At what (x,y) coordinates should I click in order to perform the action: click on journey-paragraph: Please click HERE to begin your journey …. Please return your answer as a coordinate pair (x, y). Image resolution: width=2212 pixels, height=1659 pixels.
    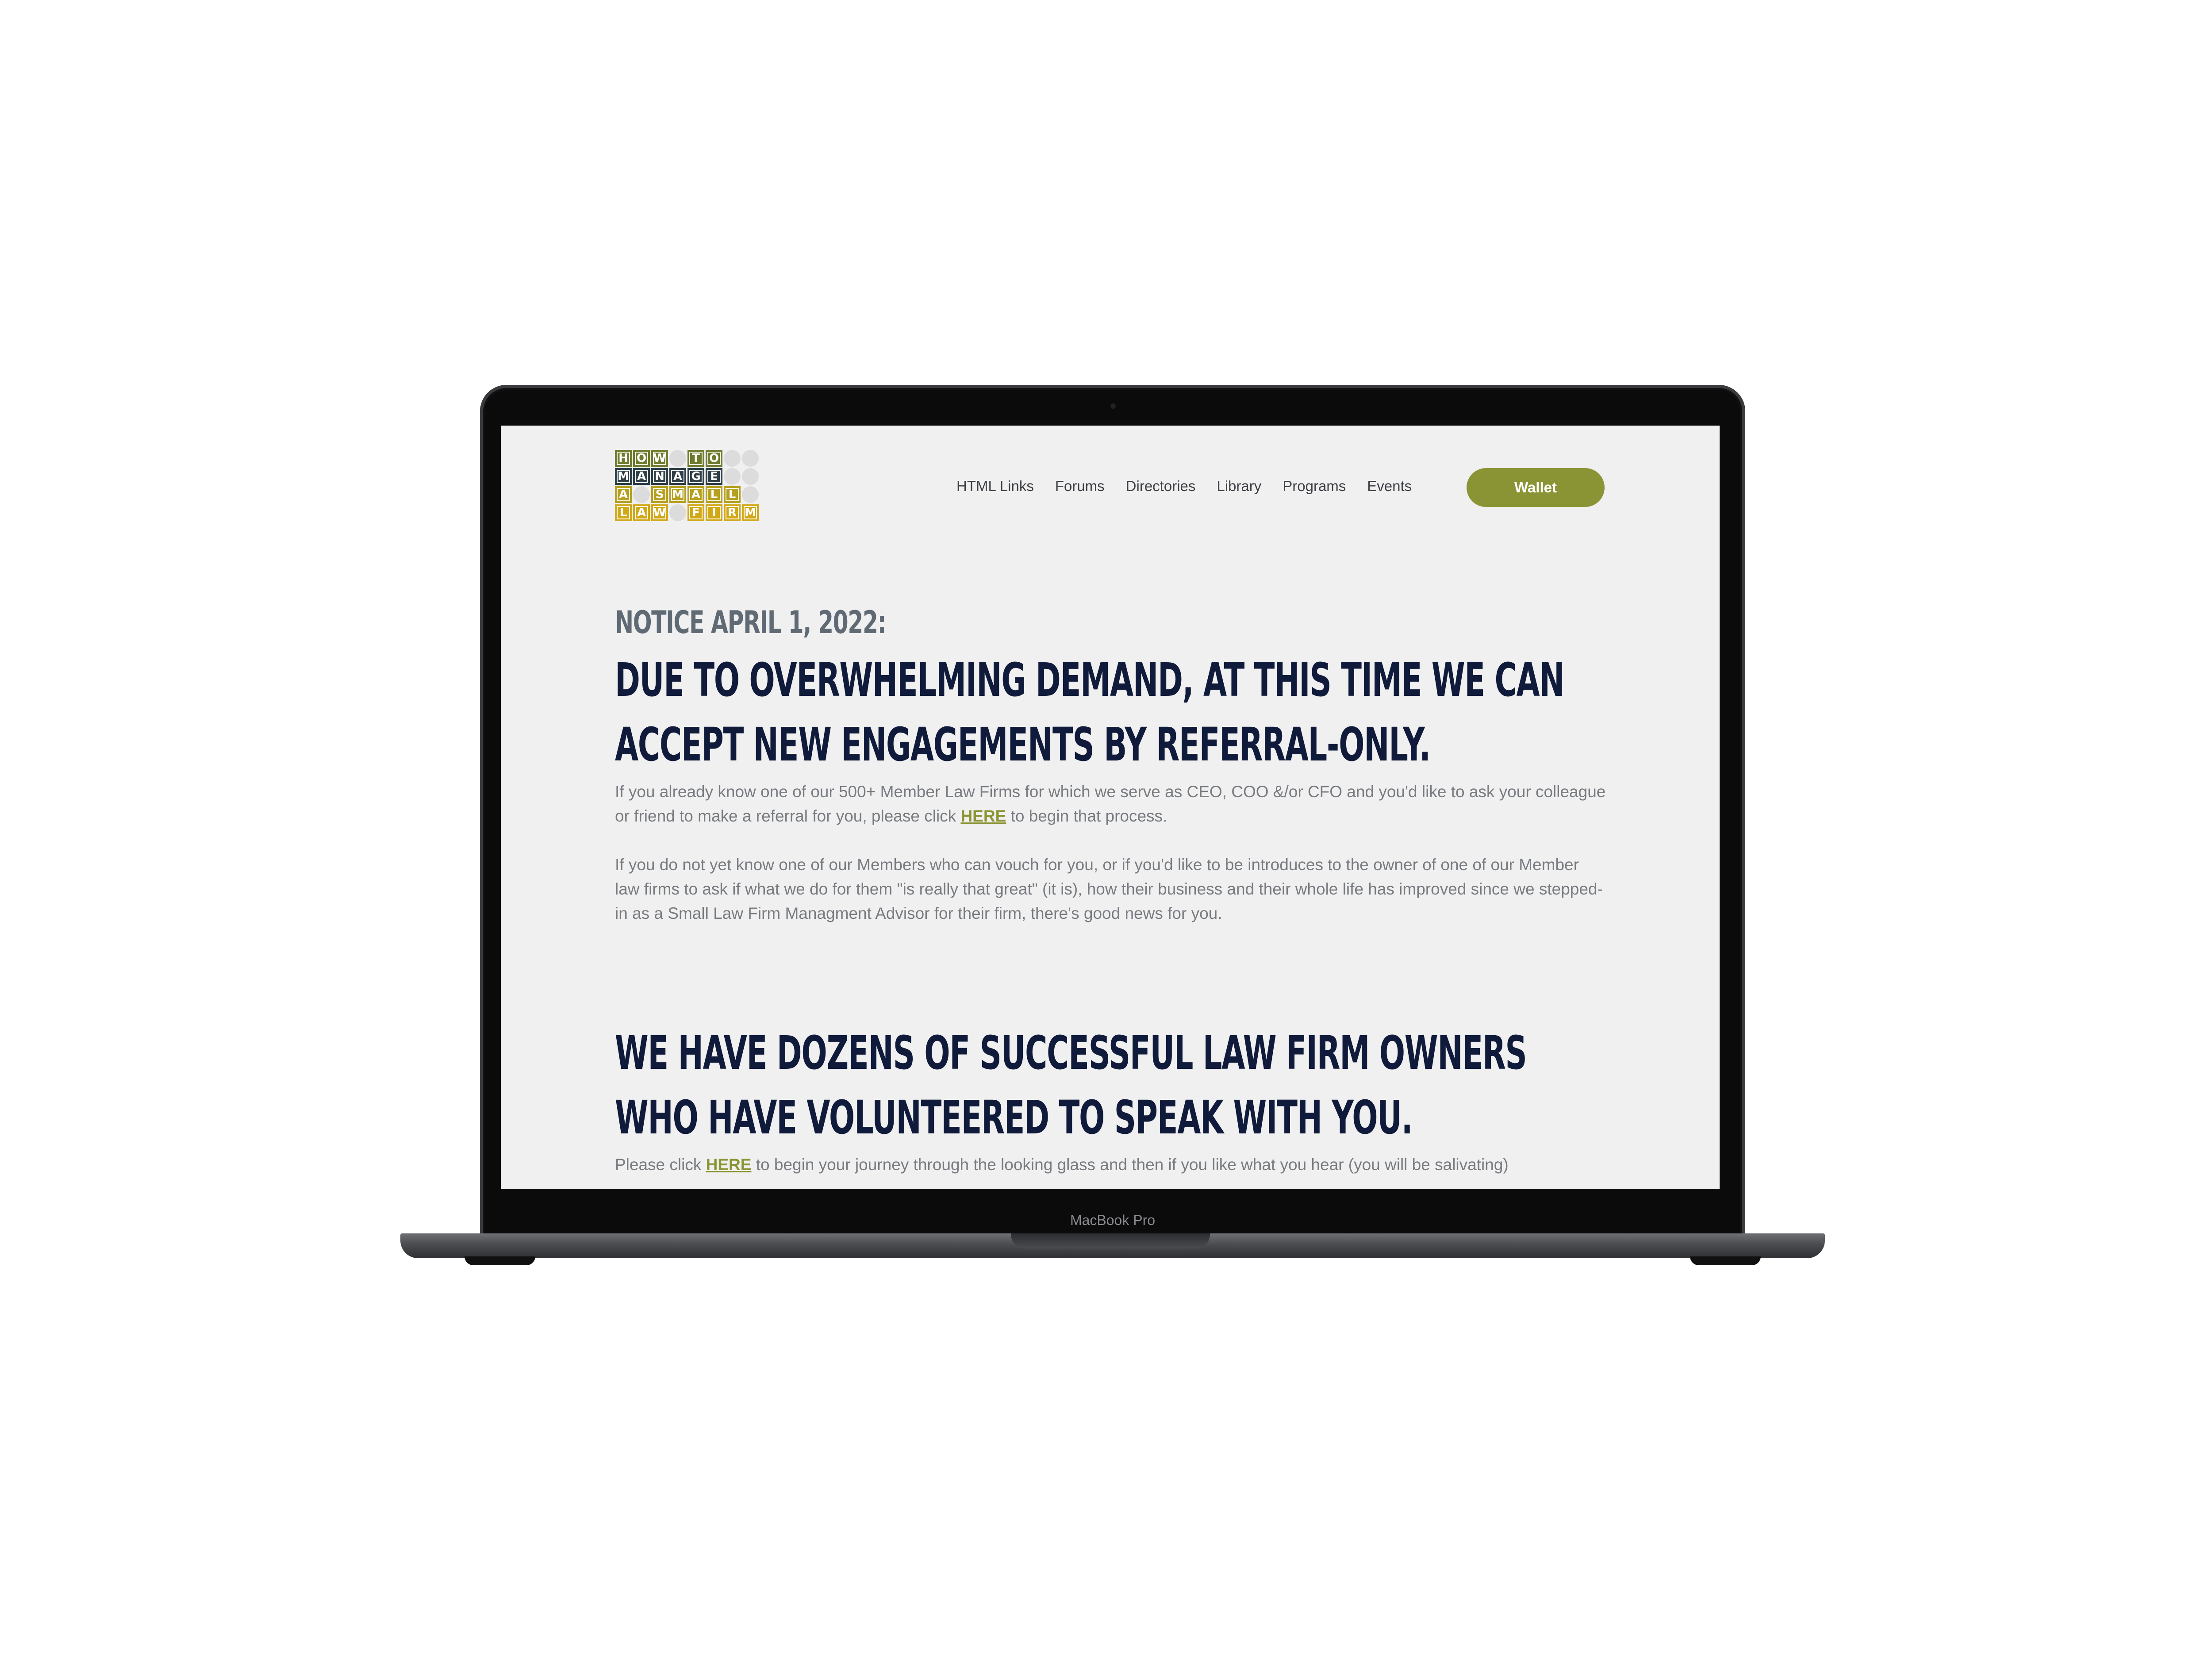
    Looking at the image, I should click on (1110, 1164).